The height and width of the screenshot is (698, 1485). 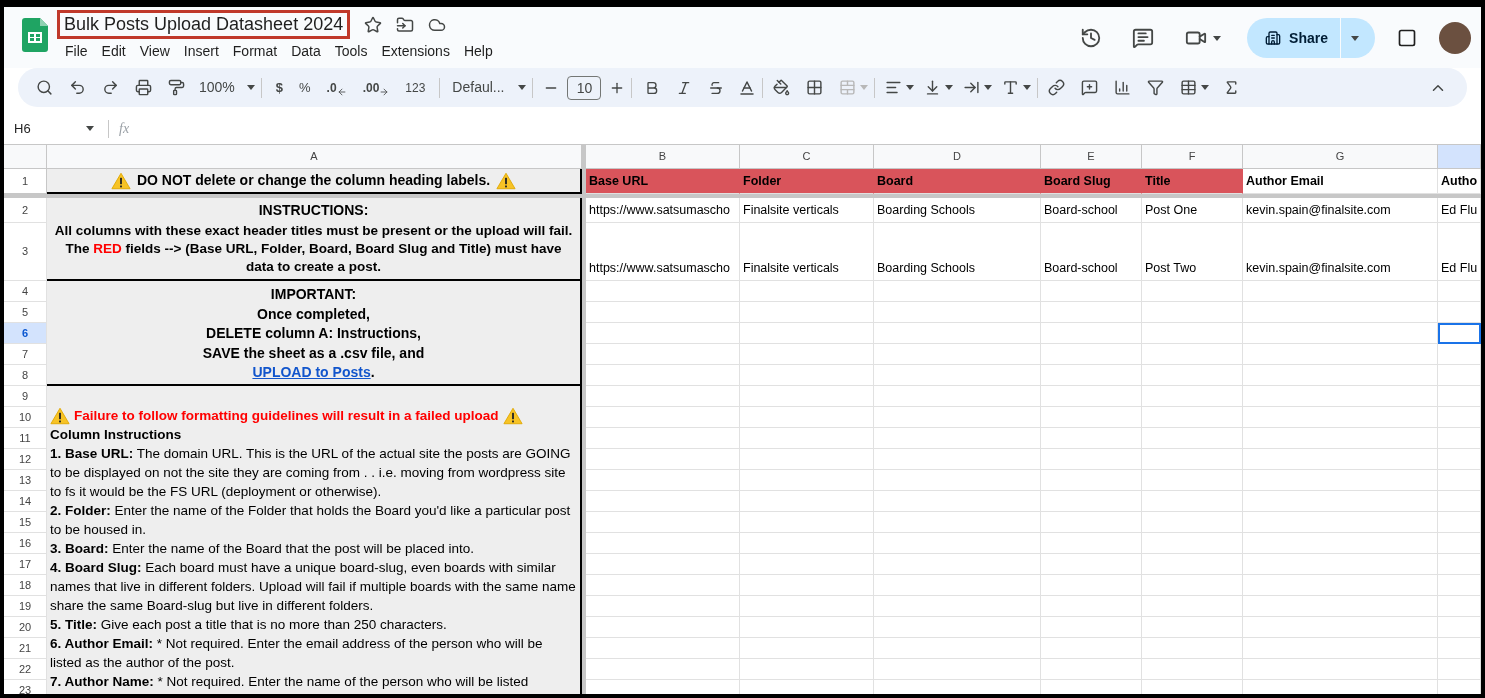 I want to click on menu-item: Tools, so click(x=351, y=51).